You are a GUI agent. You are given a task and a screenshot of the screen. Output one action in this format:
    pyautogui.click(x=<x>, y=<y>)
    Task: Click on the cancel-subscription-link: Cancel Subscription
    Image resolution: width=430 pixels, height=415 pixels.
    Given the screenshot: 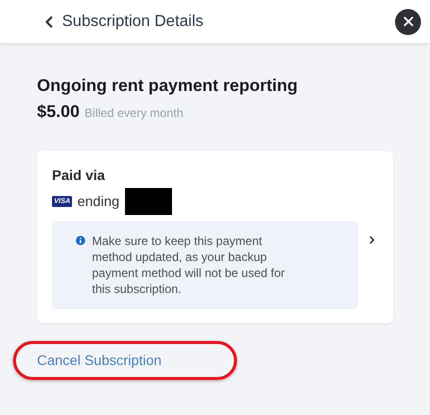 What is the action you would take?
    pyautogui.click(x=99, y=360)
    